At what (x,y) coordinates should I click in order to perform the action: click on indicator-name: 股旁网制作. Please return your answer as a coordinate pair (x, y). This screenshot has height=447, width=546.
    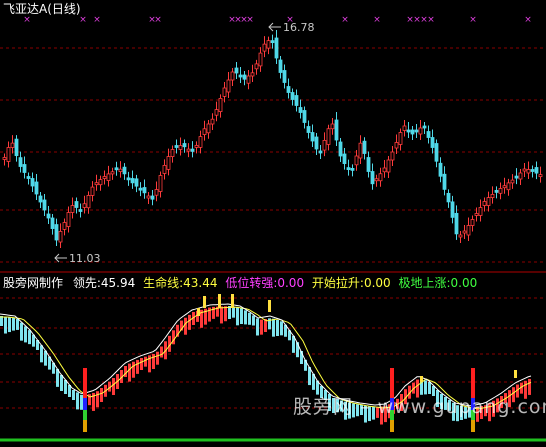
    Looking at the image, I should click on (33, 283).